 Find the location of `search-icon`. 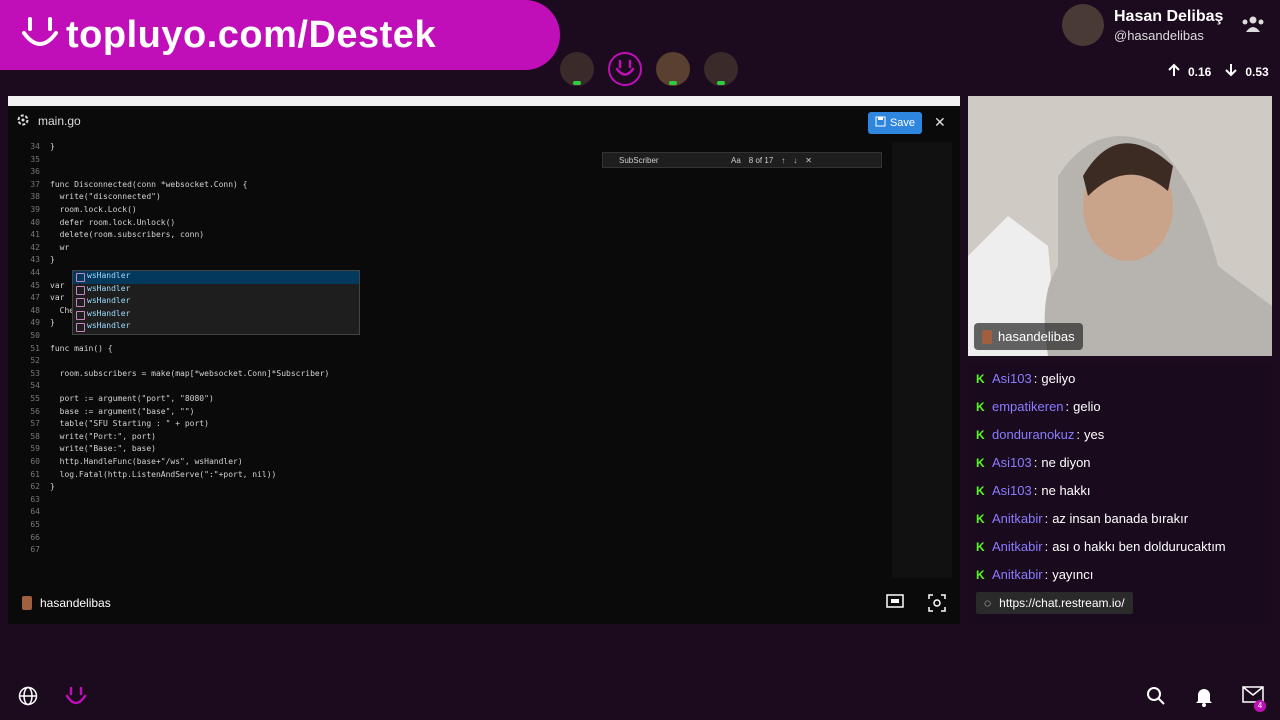

search-icon is located at coordinates (1156, 698).